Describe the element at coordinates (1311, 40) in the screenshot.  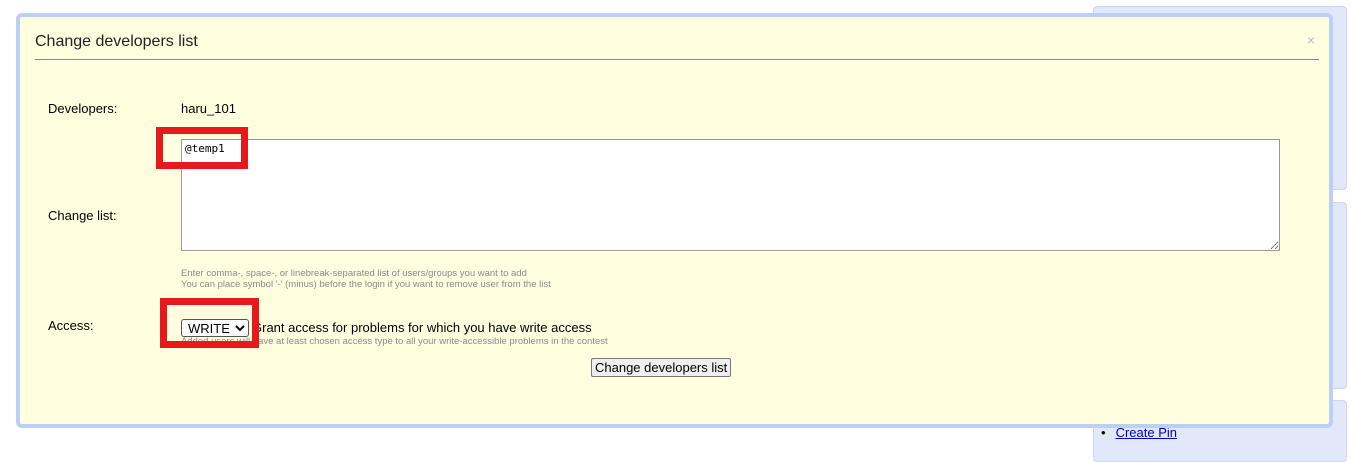
I see `close-icon: ×` at that location.